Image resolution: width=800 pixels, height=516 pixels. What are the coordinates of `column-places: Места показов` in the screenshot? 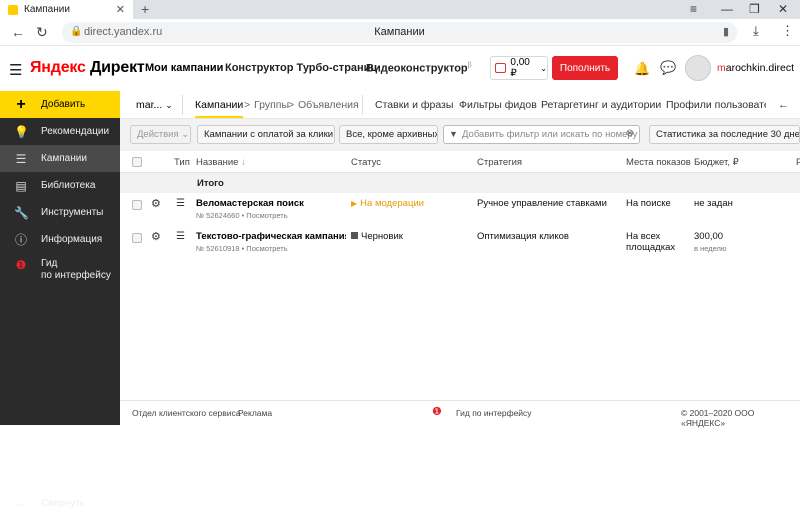 It's located at (658, 162).